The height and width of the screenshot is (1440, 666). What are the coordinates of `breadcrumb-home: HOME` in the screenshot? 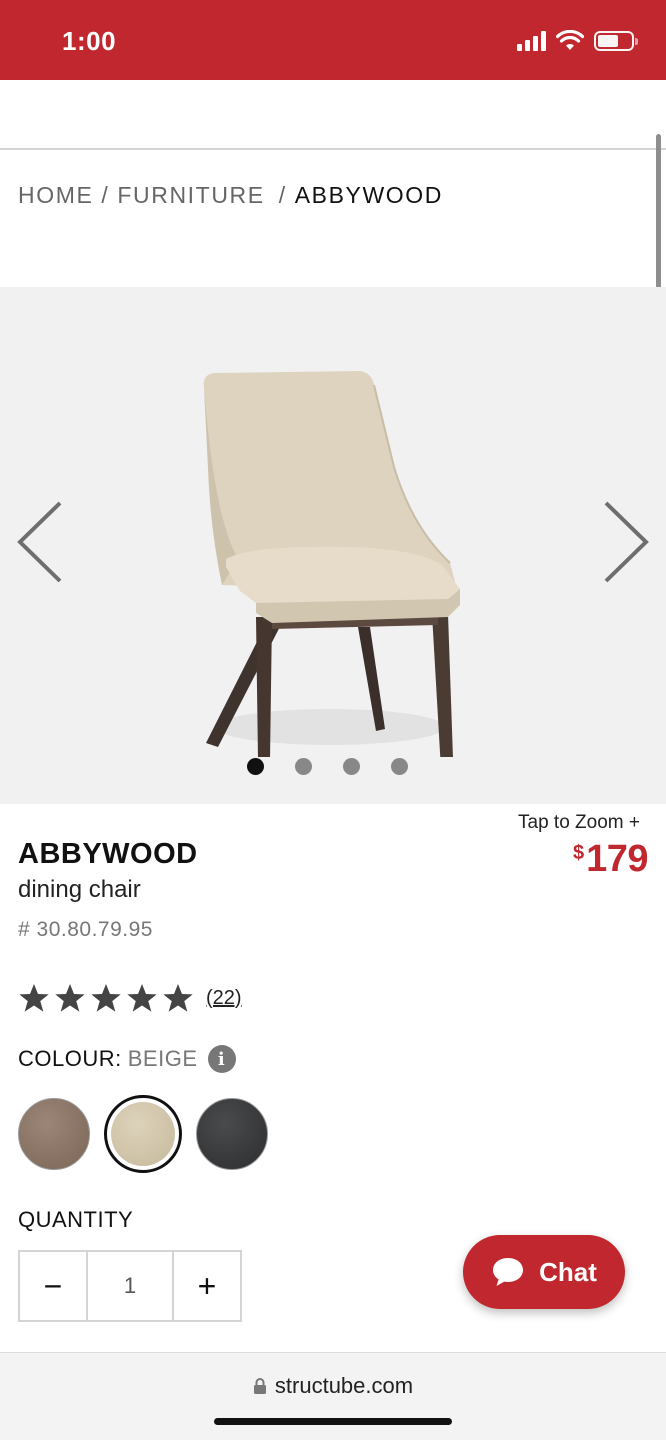 It's located at (55, 195).